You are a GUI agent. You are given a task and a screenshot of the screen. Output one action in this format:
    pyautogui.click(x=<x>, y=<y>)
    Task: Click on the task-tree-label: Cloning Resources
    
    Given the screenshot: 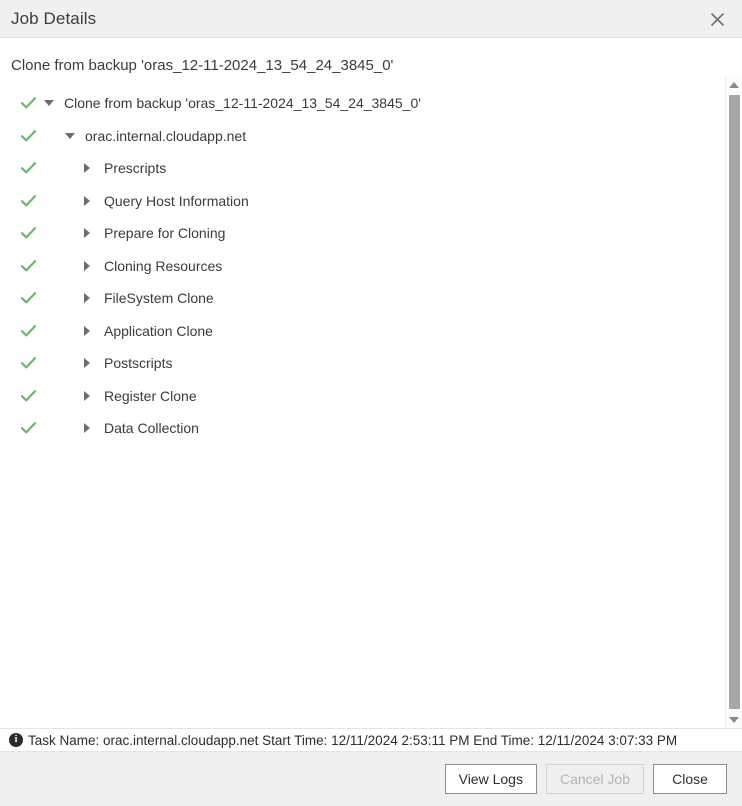 What is the action you would take?
    pyautogui.click(x=163, y=265)
    